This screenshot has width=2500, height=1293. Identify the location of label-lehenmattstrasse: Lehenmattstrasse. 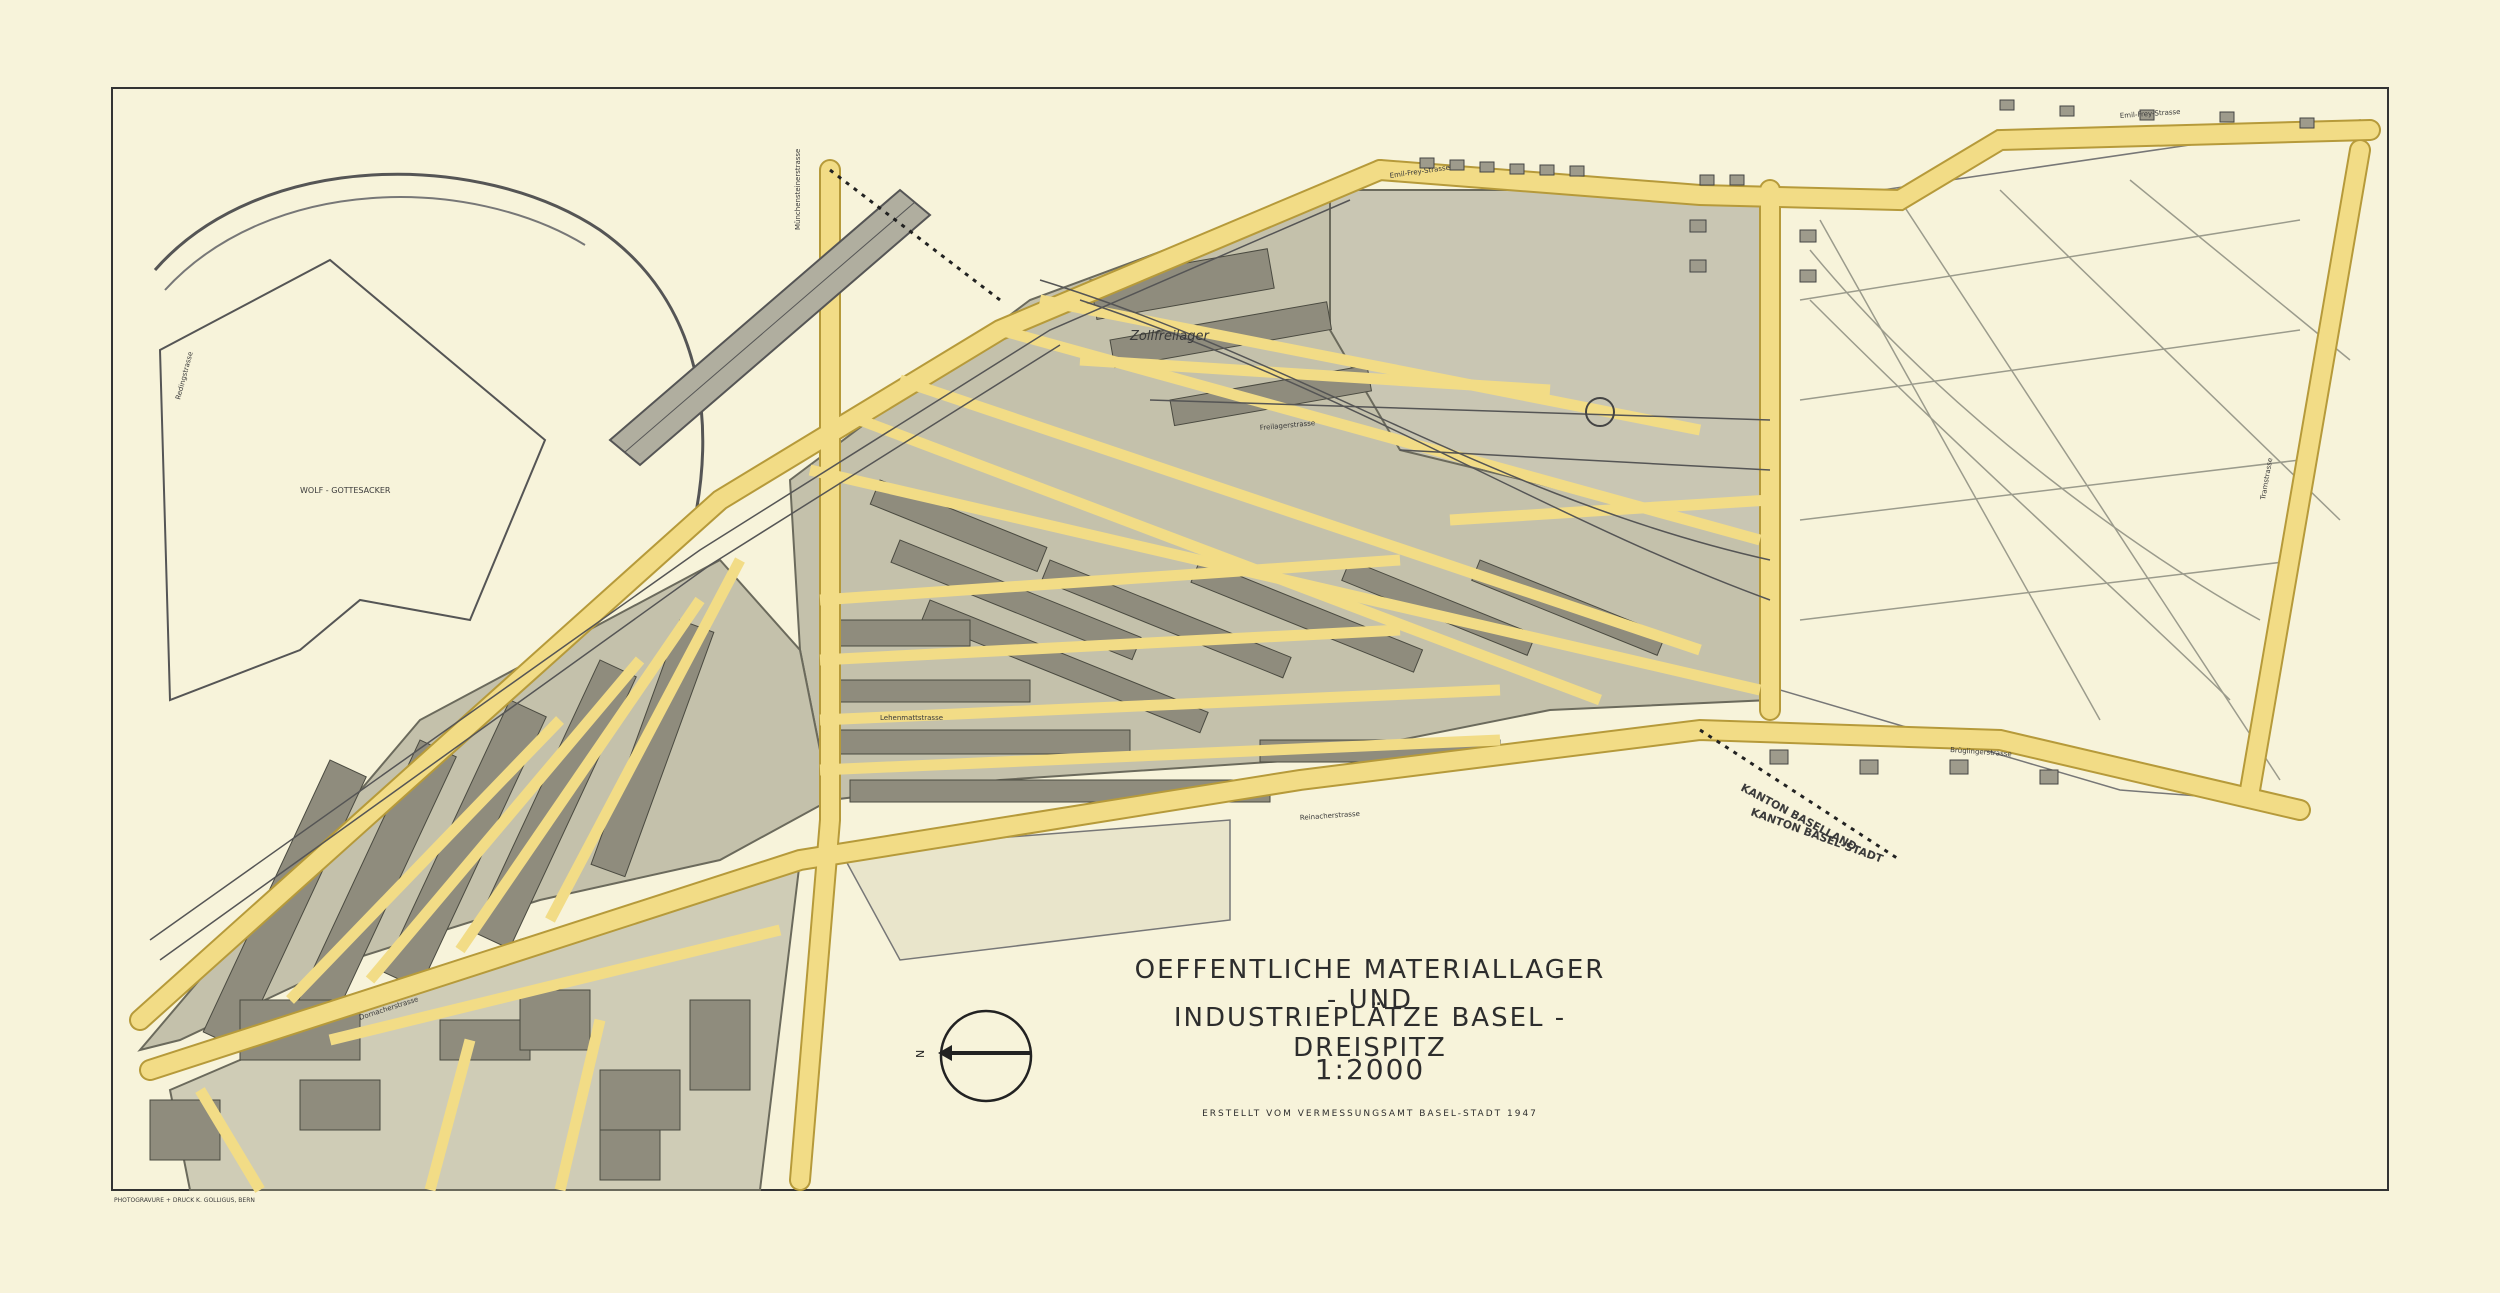
(911, 718).